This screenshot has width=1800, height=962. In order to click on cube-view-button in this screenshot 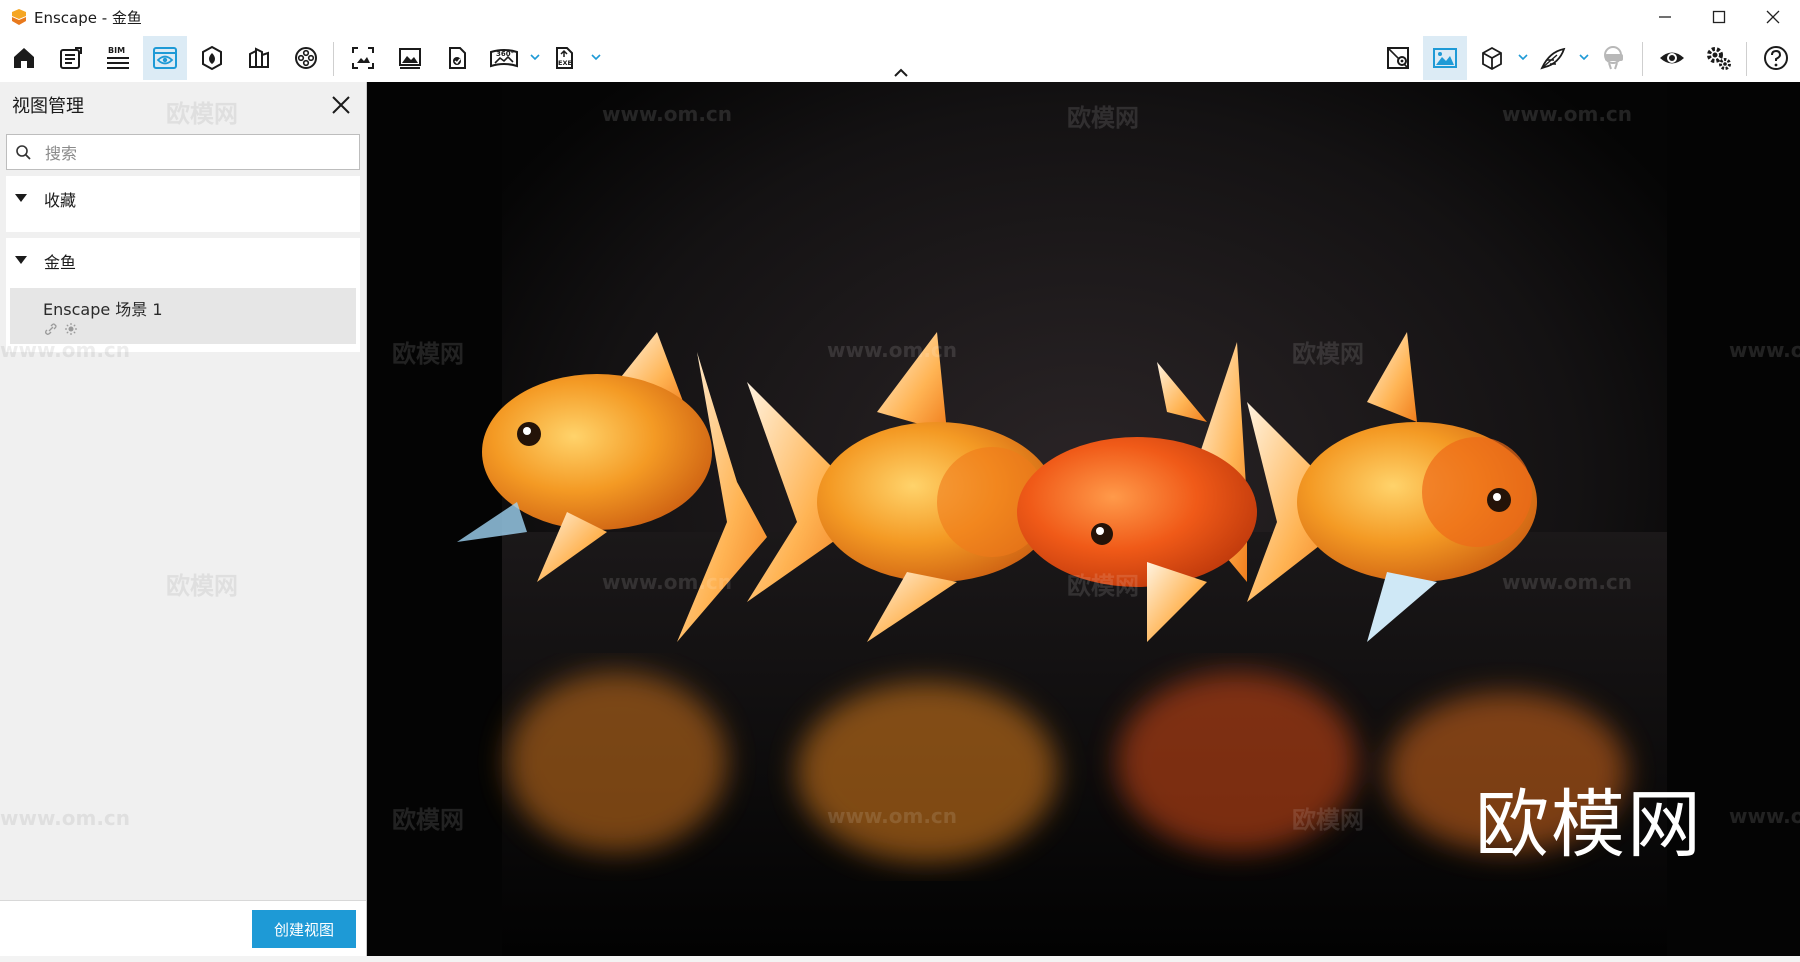, I will do `click(1492, 58)`.